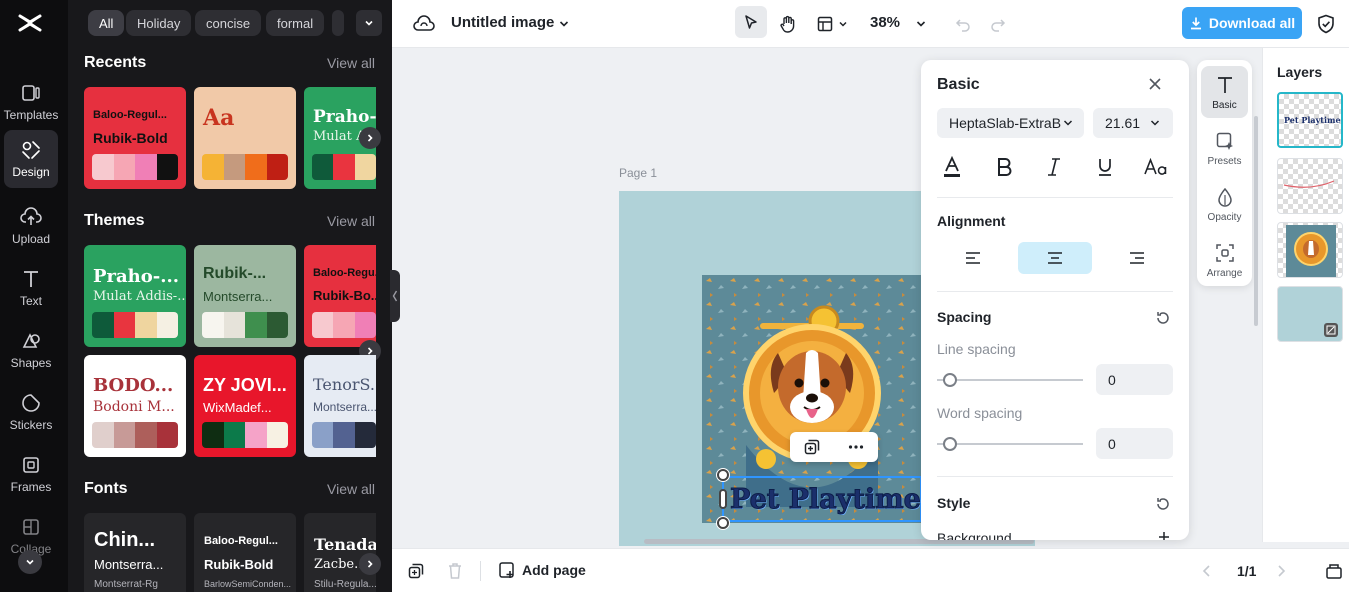 This screenshot has height=592, width=1349. What do you see at coordinates (1164, 536) in the screenshot?
I see `add-background-icon` at bounding box center [1164, 536].